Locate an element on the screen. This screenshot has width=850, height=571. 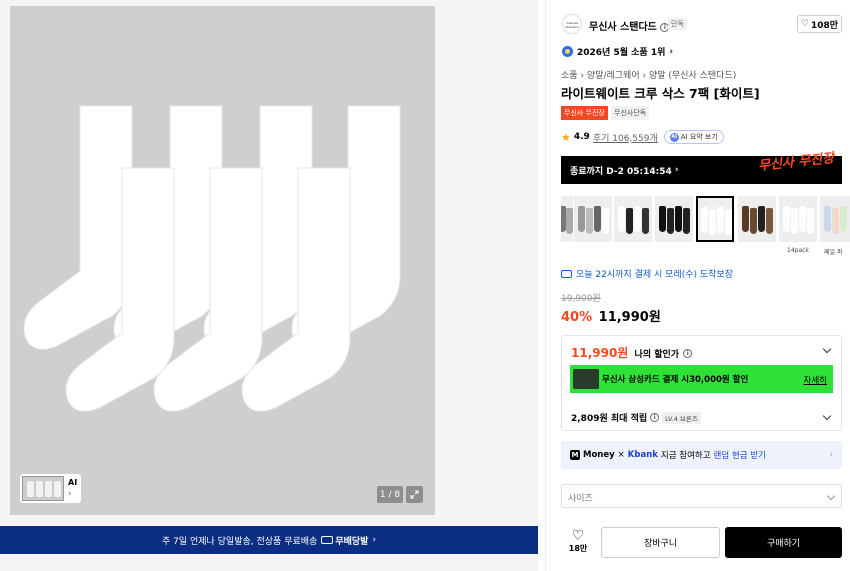
shipping-banner: 주 7일 언제나 당일발송, 전상품 무료배송 무배당발 › is located at coordinates (269, 540).